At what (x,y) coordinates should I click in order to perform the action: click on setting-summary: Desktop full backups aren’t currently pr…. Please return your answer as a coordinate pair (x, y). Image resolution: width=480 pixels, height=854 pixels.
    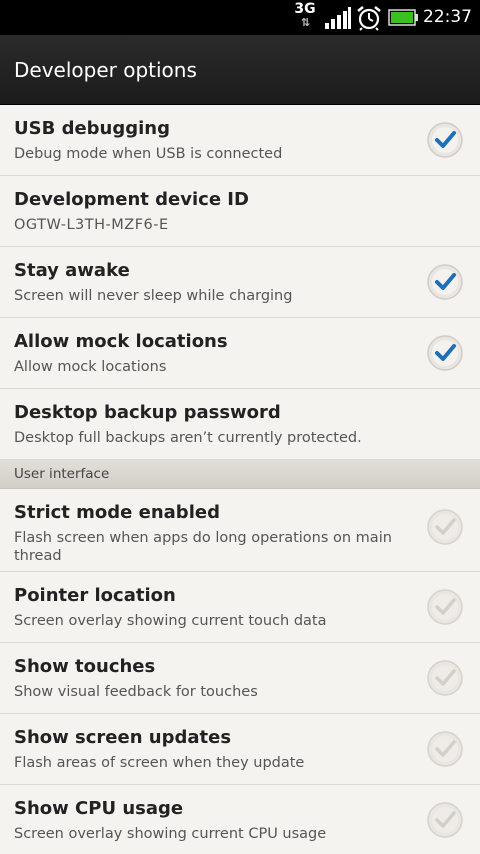
    Looking at the image, I should click on (188, 438).